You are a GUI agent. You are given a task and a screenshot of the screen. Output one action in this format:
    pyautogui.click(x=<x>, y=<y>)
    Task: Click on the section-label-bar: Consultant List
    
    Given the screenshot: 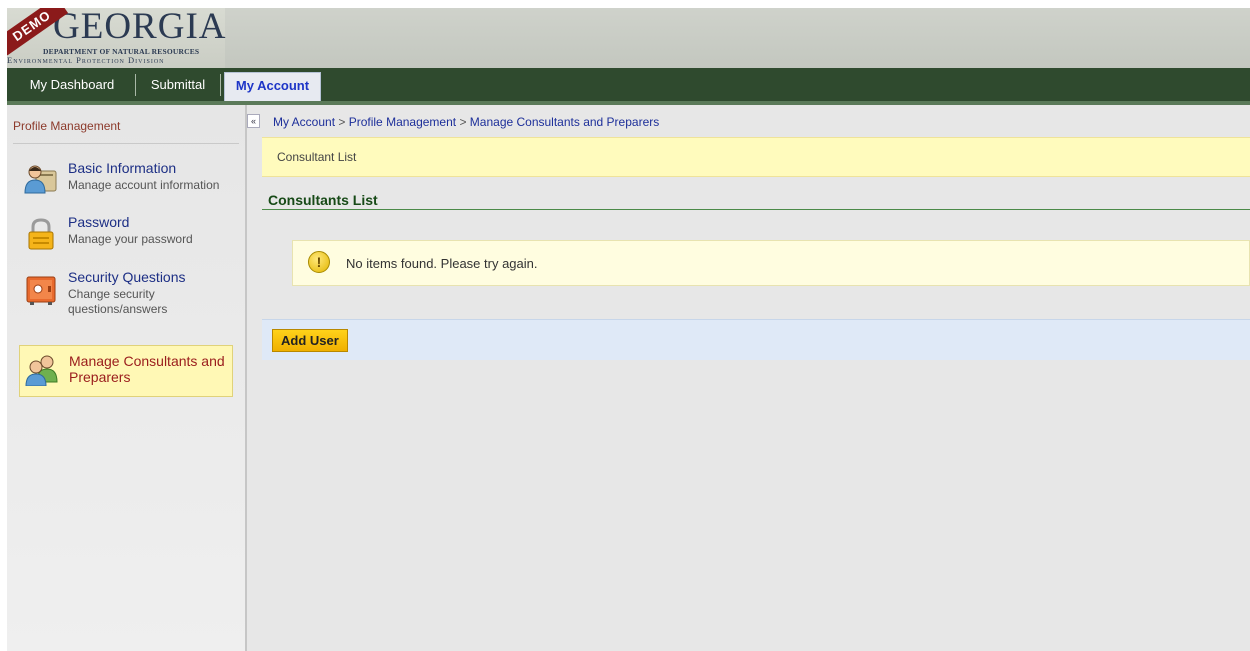 What is the action you would take?
    pyautogui.click(x=756, y=157)
    